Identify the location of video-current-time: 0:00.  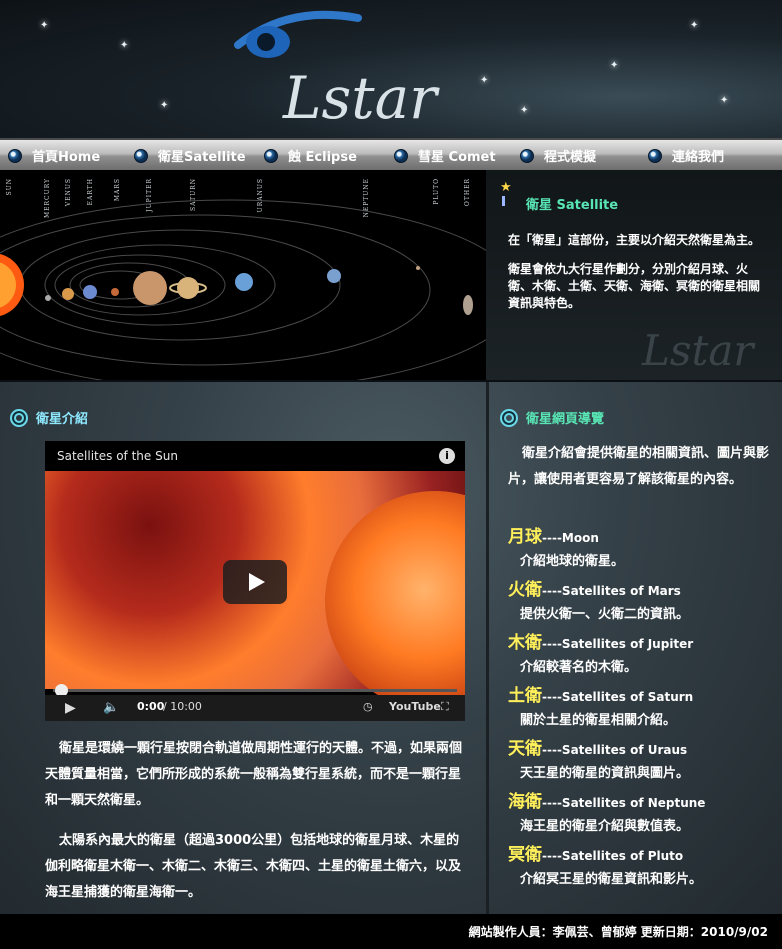
(151, 706).